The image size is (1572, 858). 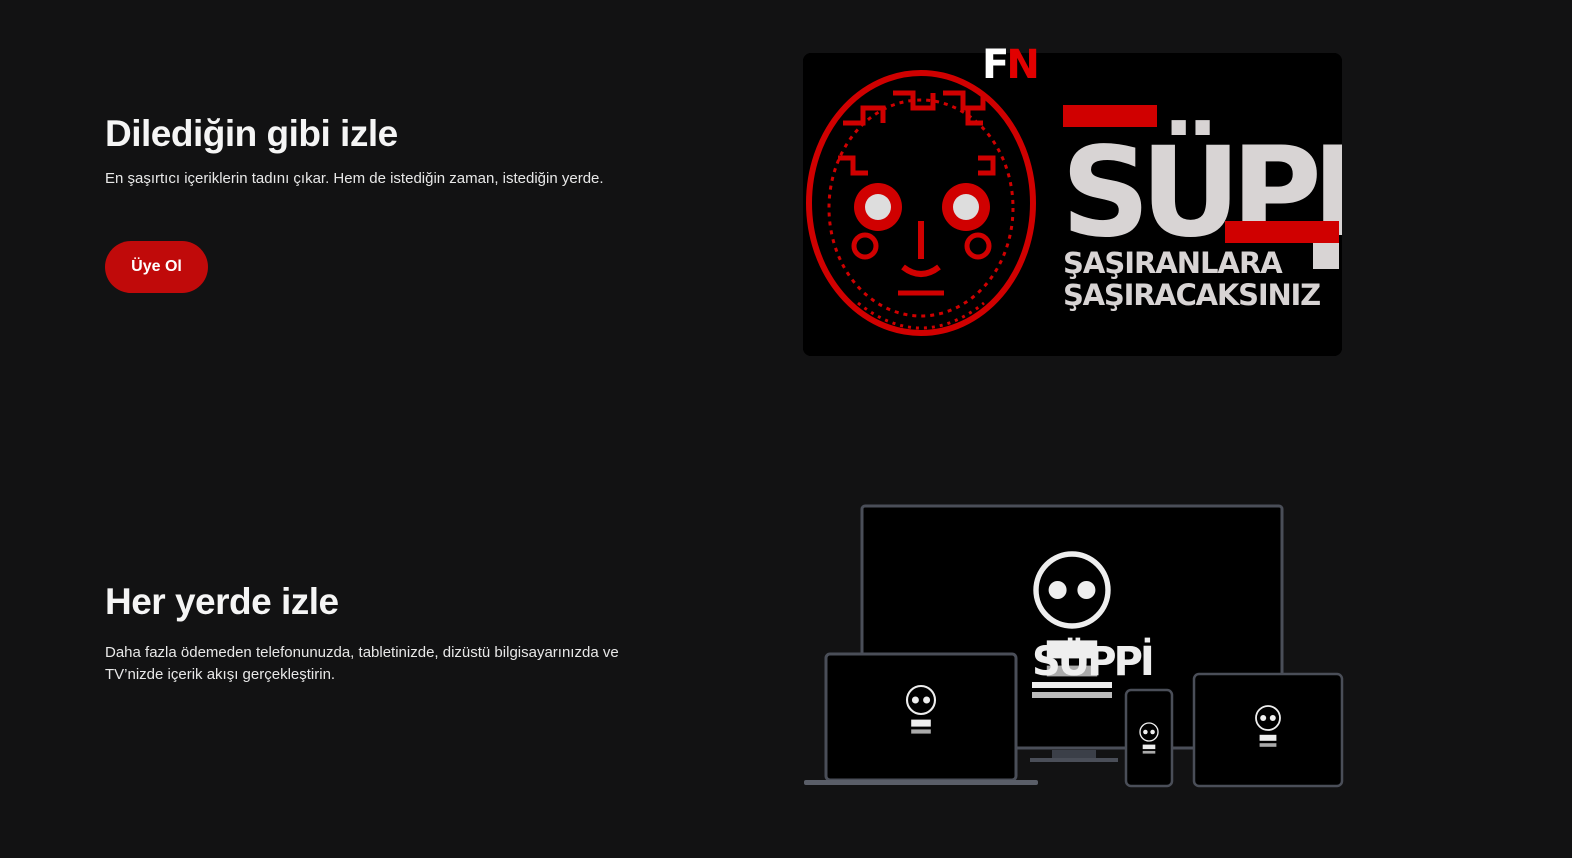 I want to click on fn-brand-logo: FN, so click(x=1009, y=65).